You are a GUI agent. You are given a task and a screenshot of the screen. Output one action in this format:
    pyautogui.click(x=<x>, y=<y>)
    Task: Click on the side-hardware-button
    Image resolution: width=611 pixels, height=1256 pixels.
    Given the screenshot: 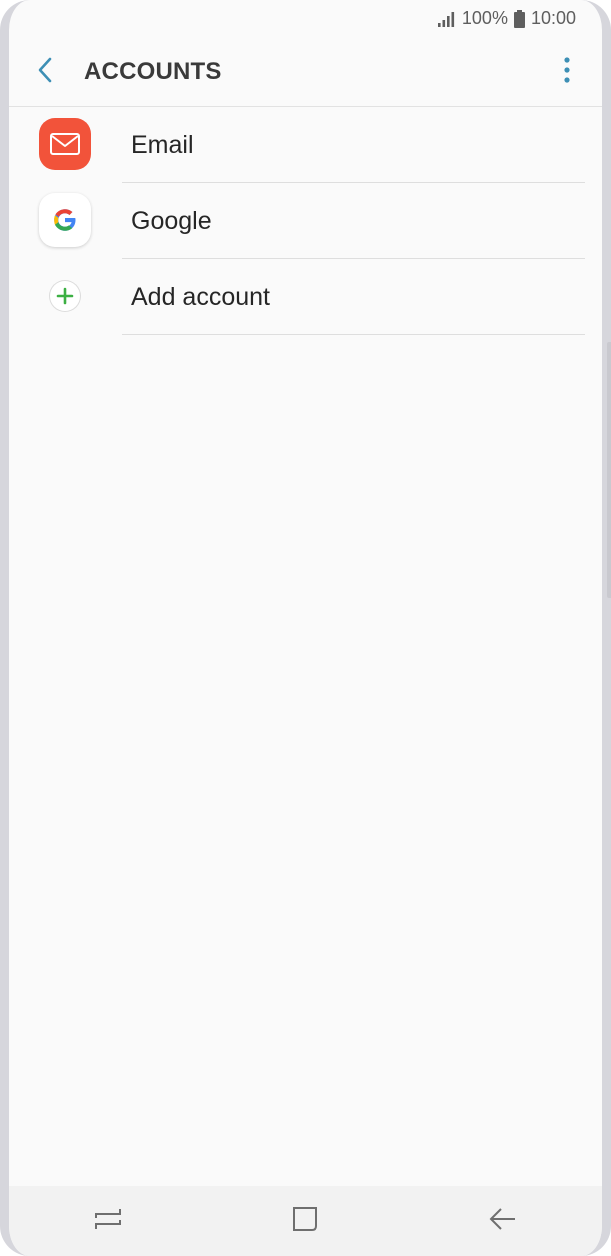 What is the action you would take?
    pyautogui.click(x=609, y=470)
    